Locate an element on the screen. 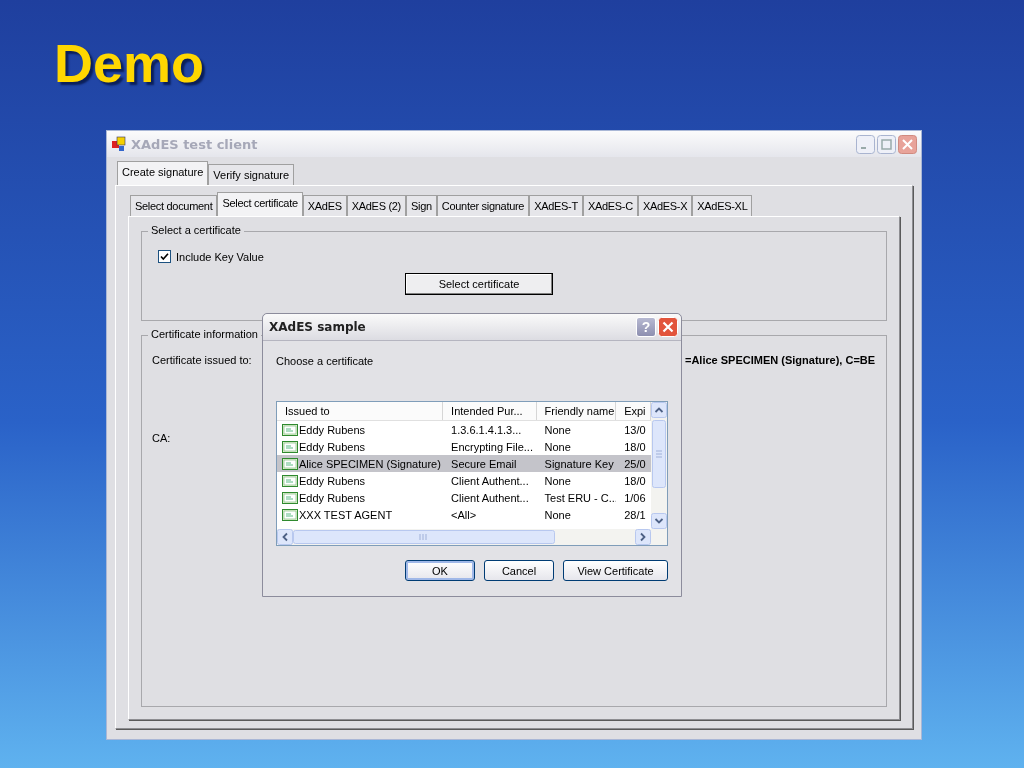 Image resolution: width=1024 pixels, height=768 pixels. dialog-button: View Certificate is located at coordinates (615, 570).